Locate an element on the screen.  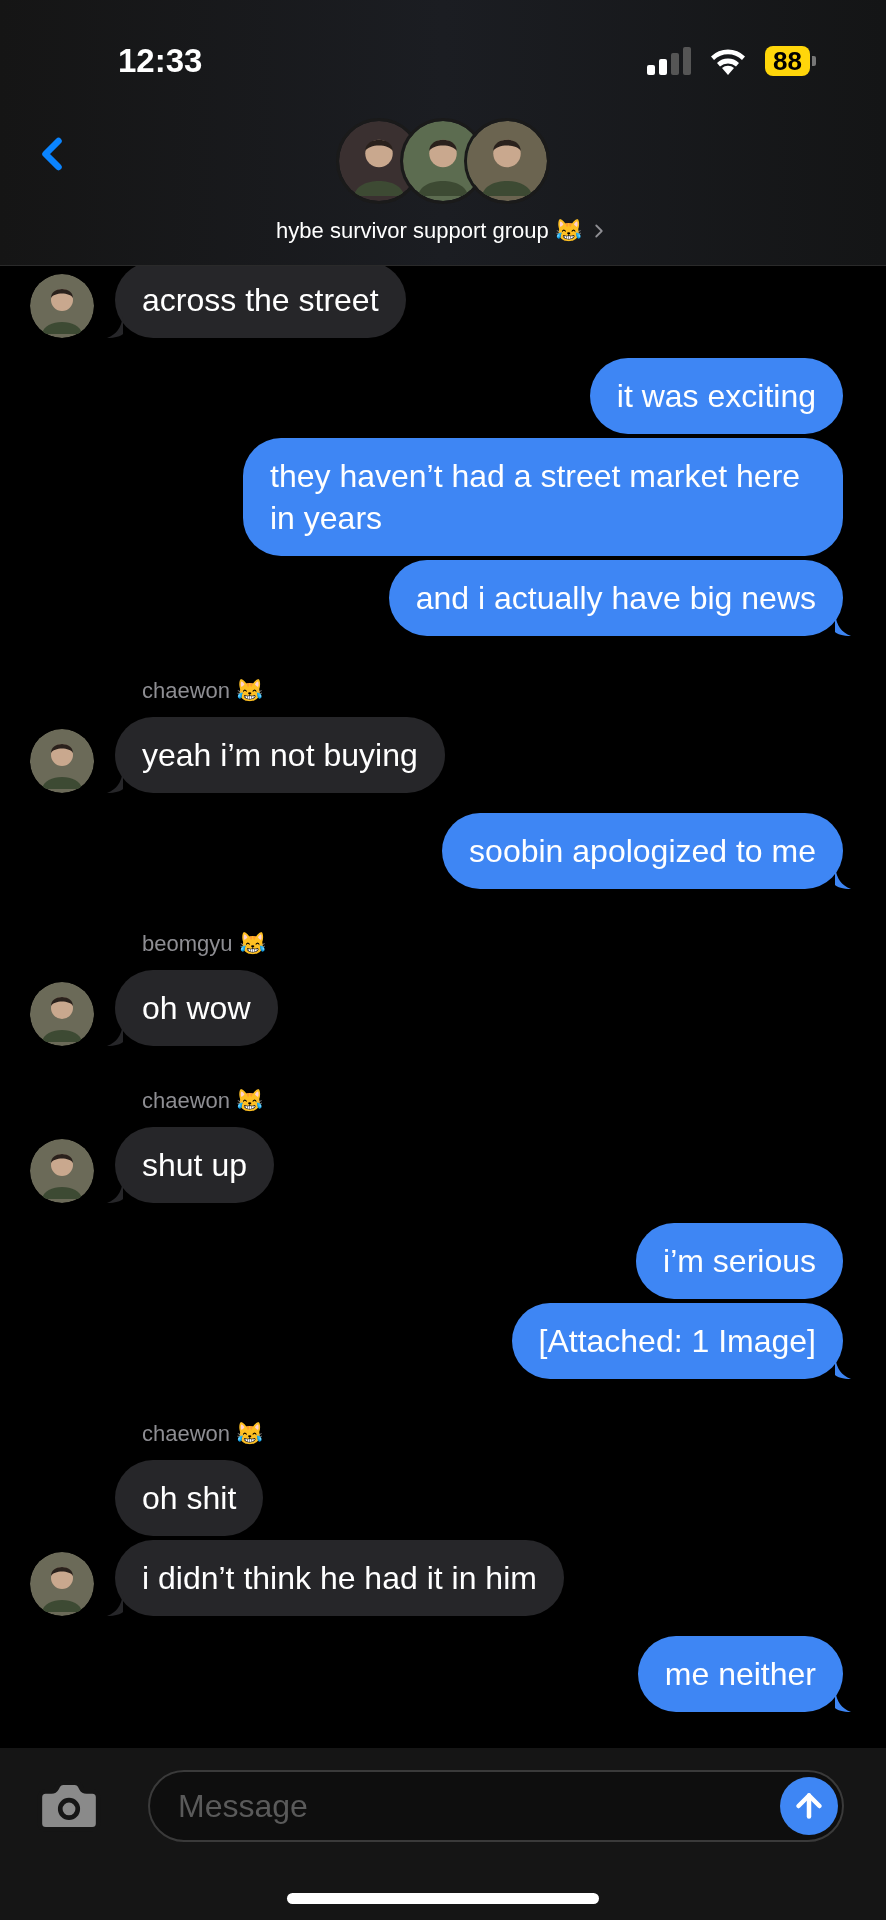
message-bubble: i’m serious is located at coordinates (739, 1261).